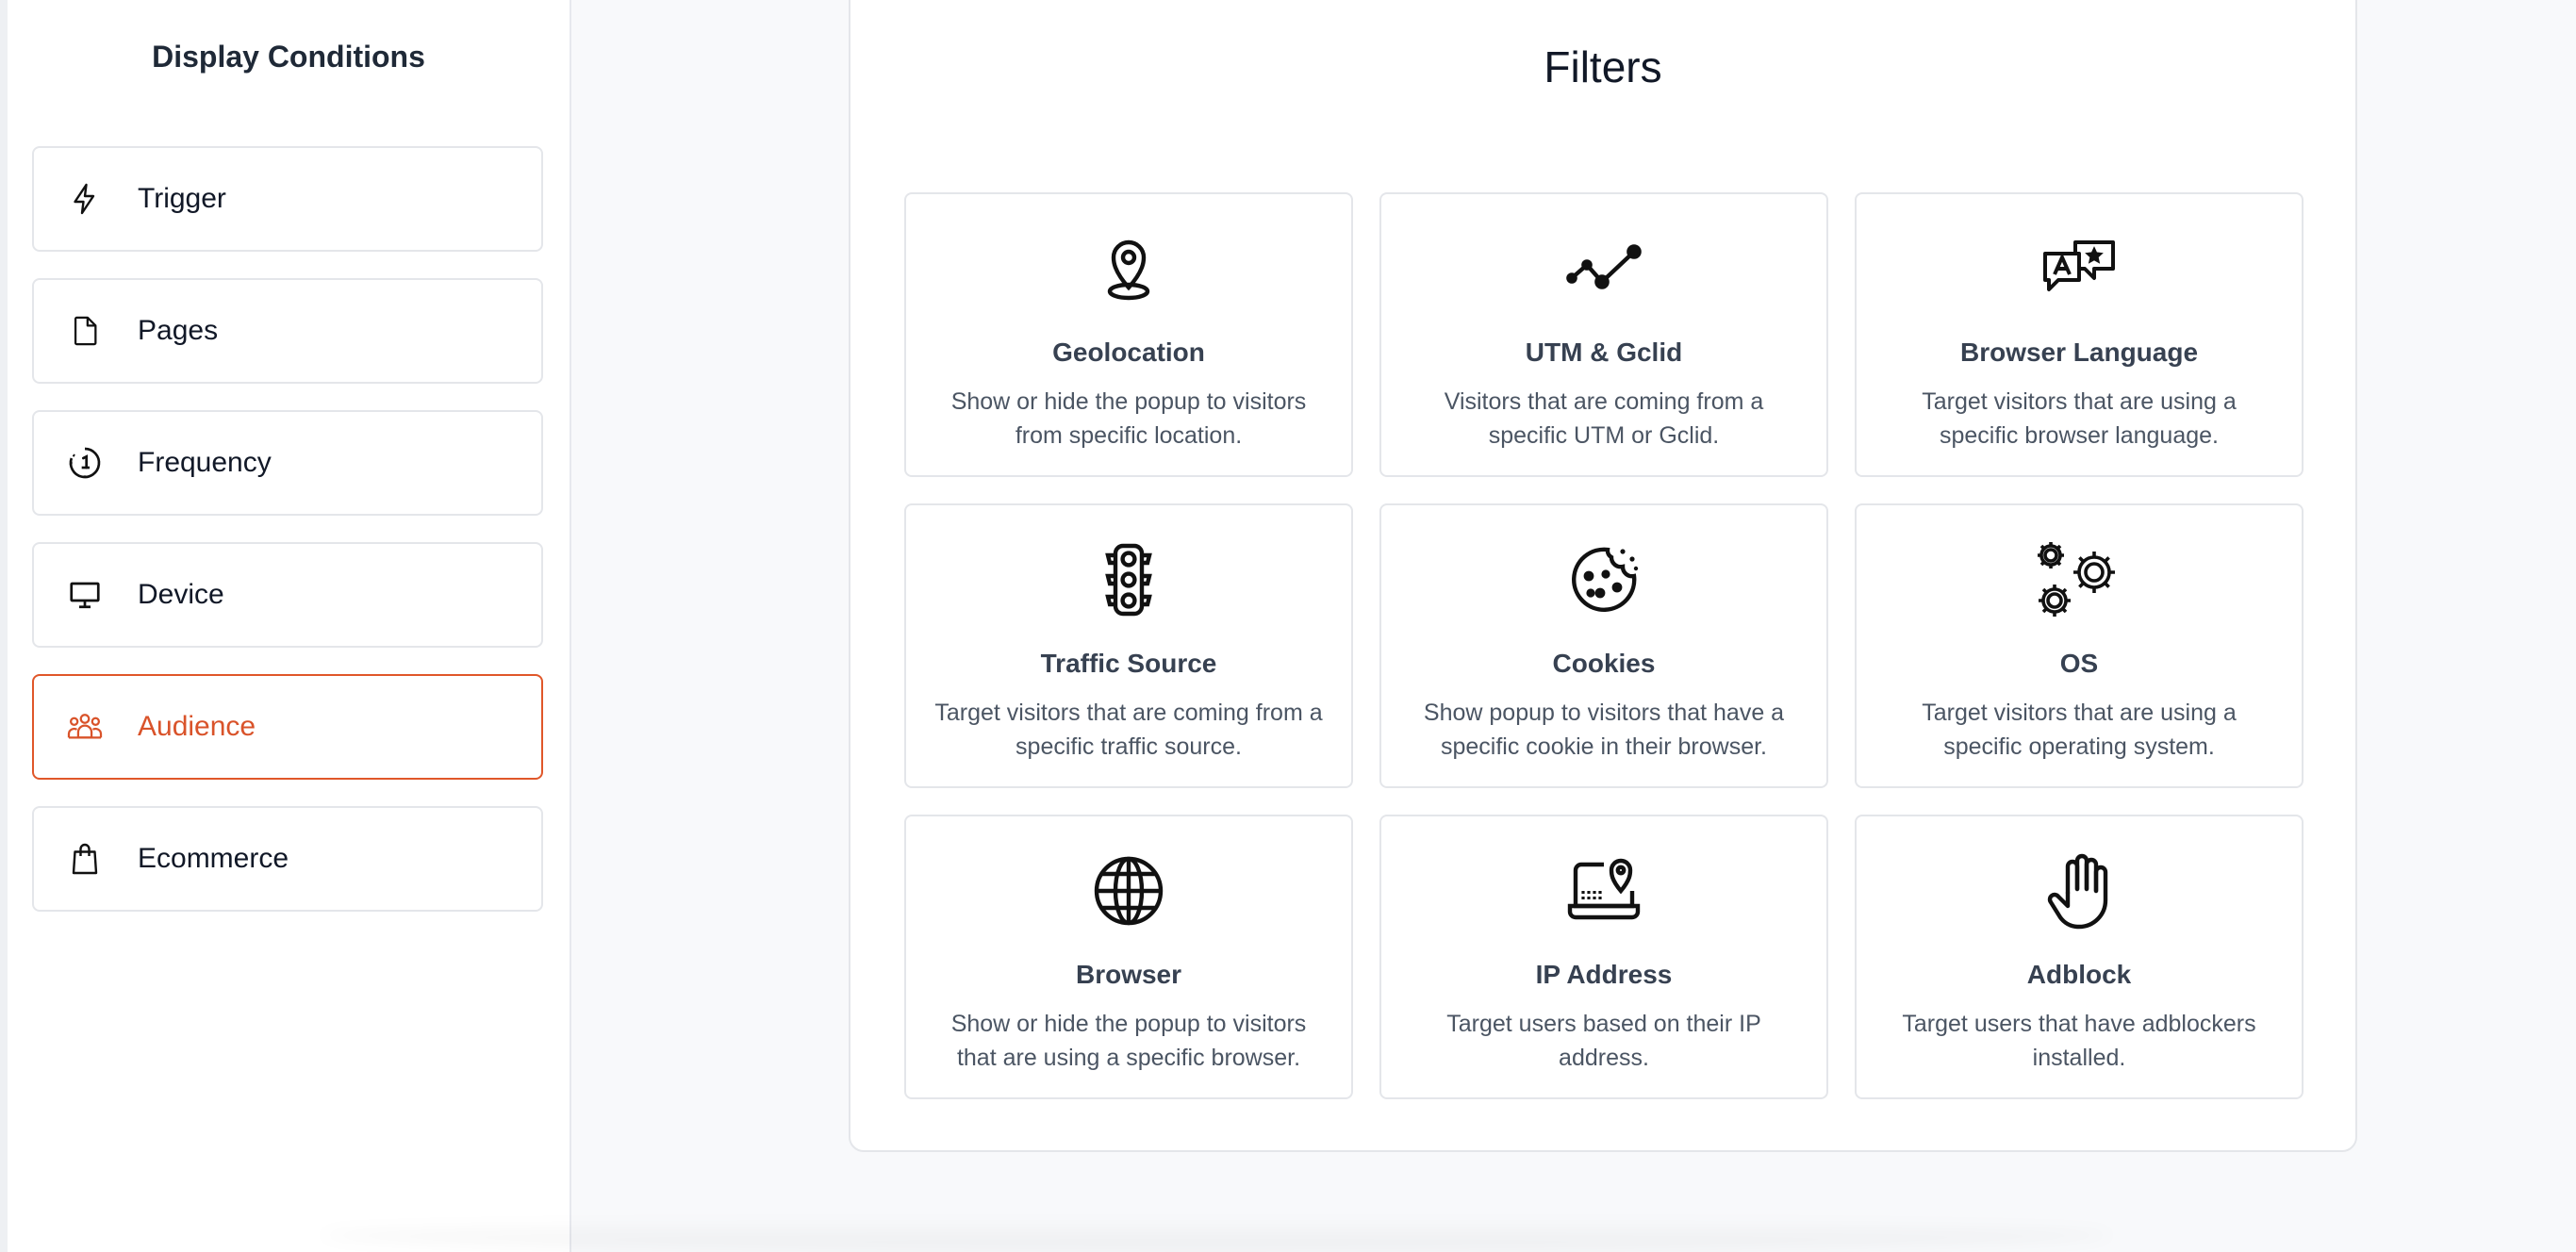 The width and height of the screenshot is (2576, 1252). I want to click on sidebar-item-label: Ecommerce, so click(213, 858).